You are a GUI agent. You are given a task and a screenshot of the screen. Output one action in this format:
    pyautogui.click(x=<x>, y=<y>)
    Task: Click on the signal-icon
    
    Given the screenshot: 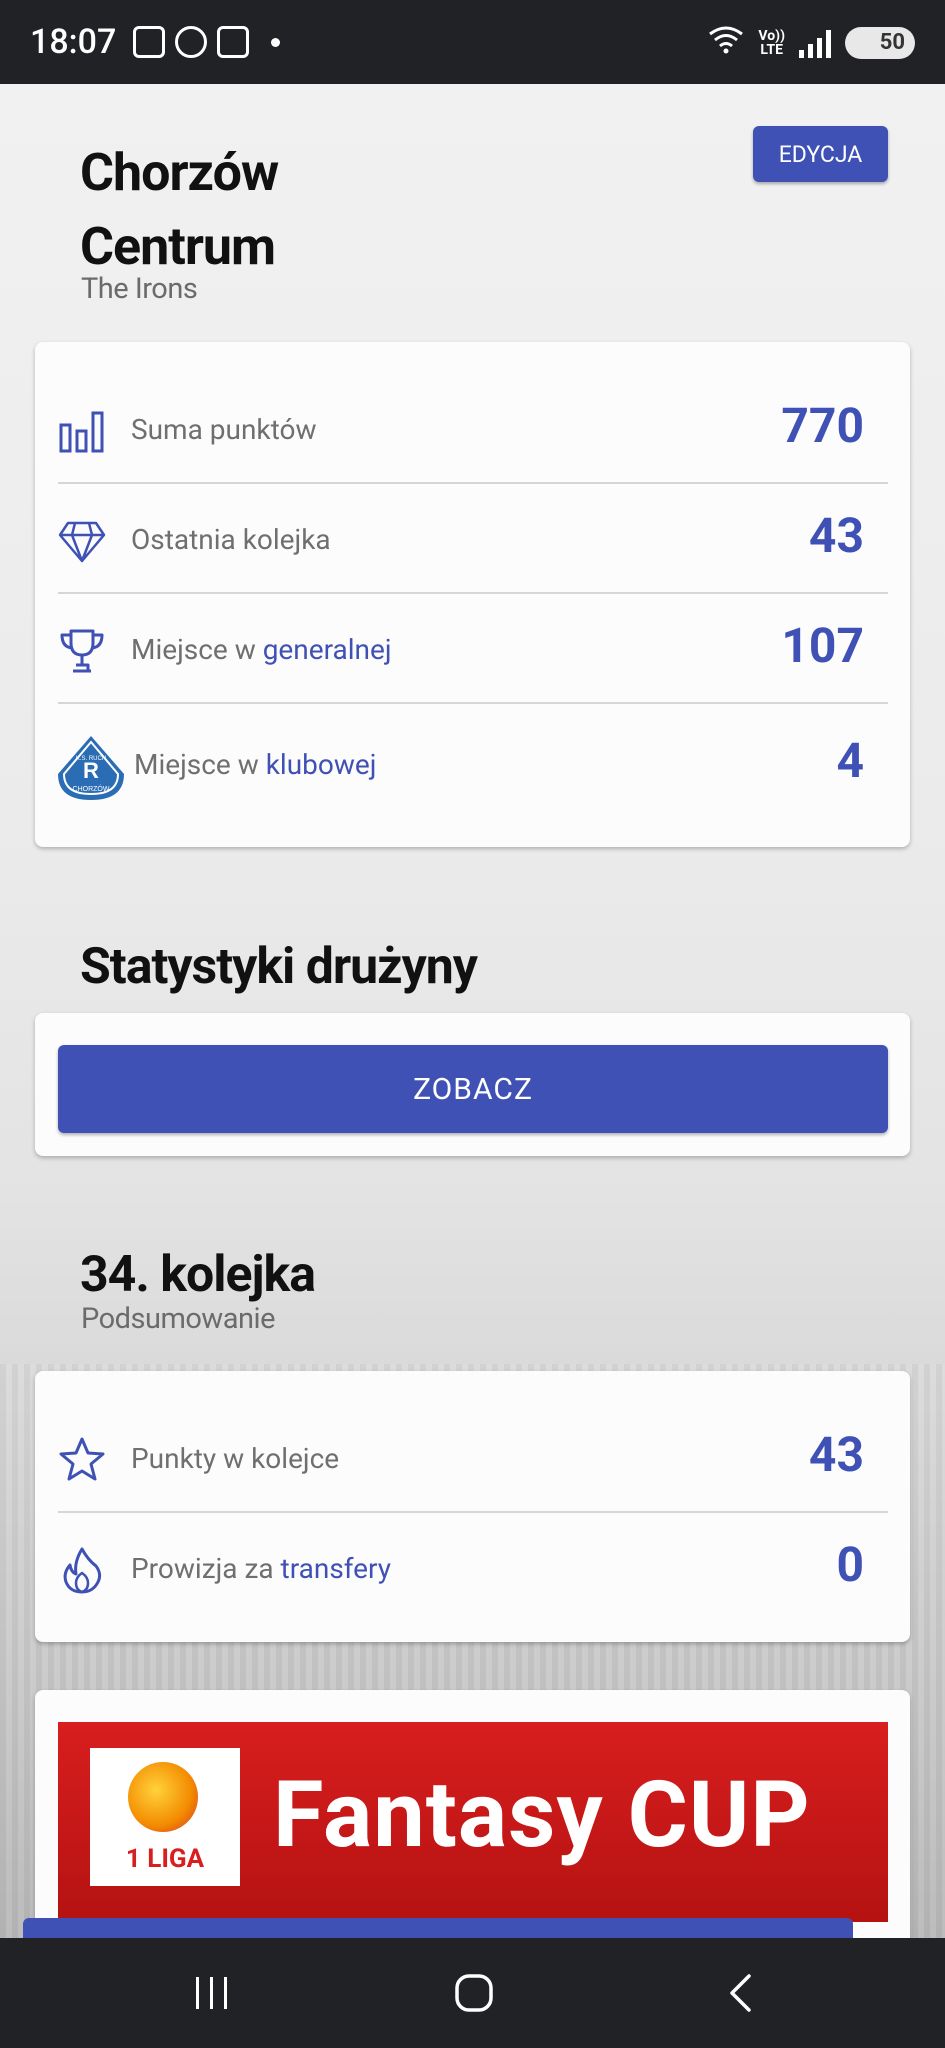 What is the action you would take?
    pyautogui.click(x=815, y=43)
    